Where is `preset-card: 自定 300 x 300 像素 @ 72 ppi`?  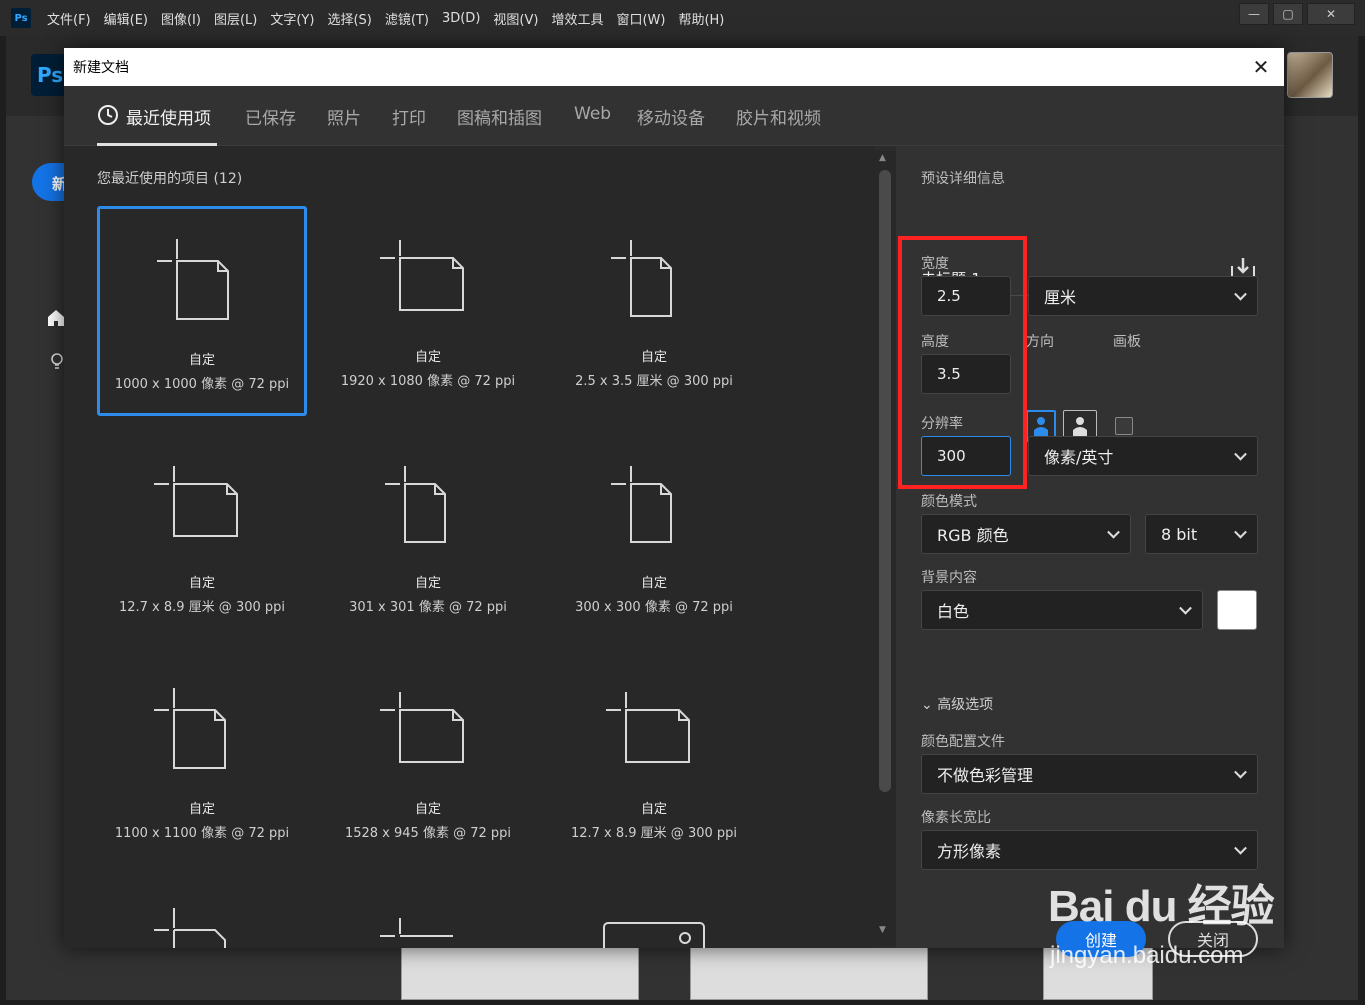
preset-card: 自定 300 x 300 像素 @ 72 ppi is located at coordinates (654, 537).